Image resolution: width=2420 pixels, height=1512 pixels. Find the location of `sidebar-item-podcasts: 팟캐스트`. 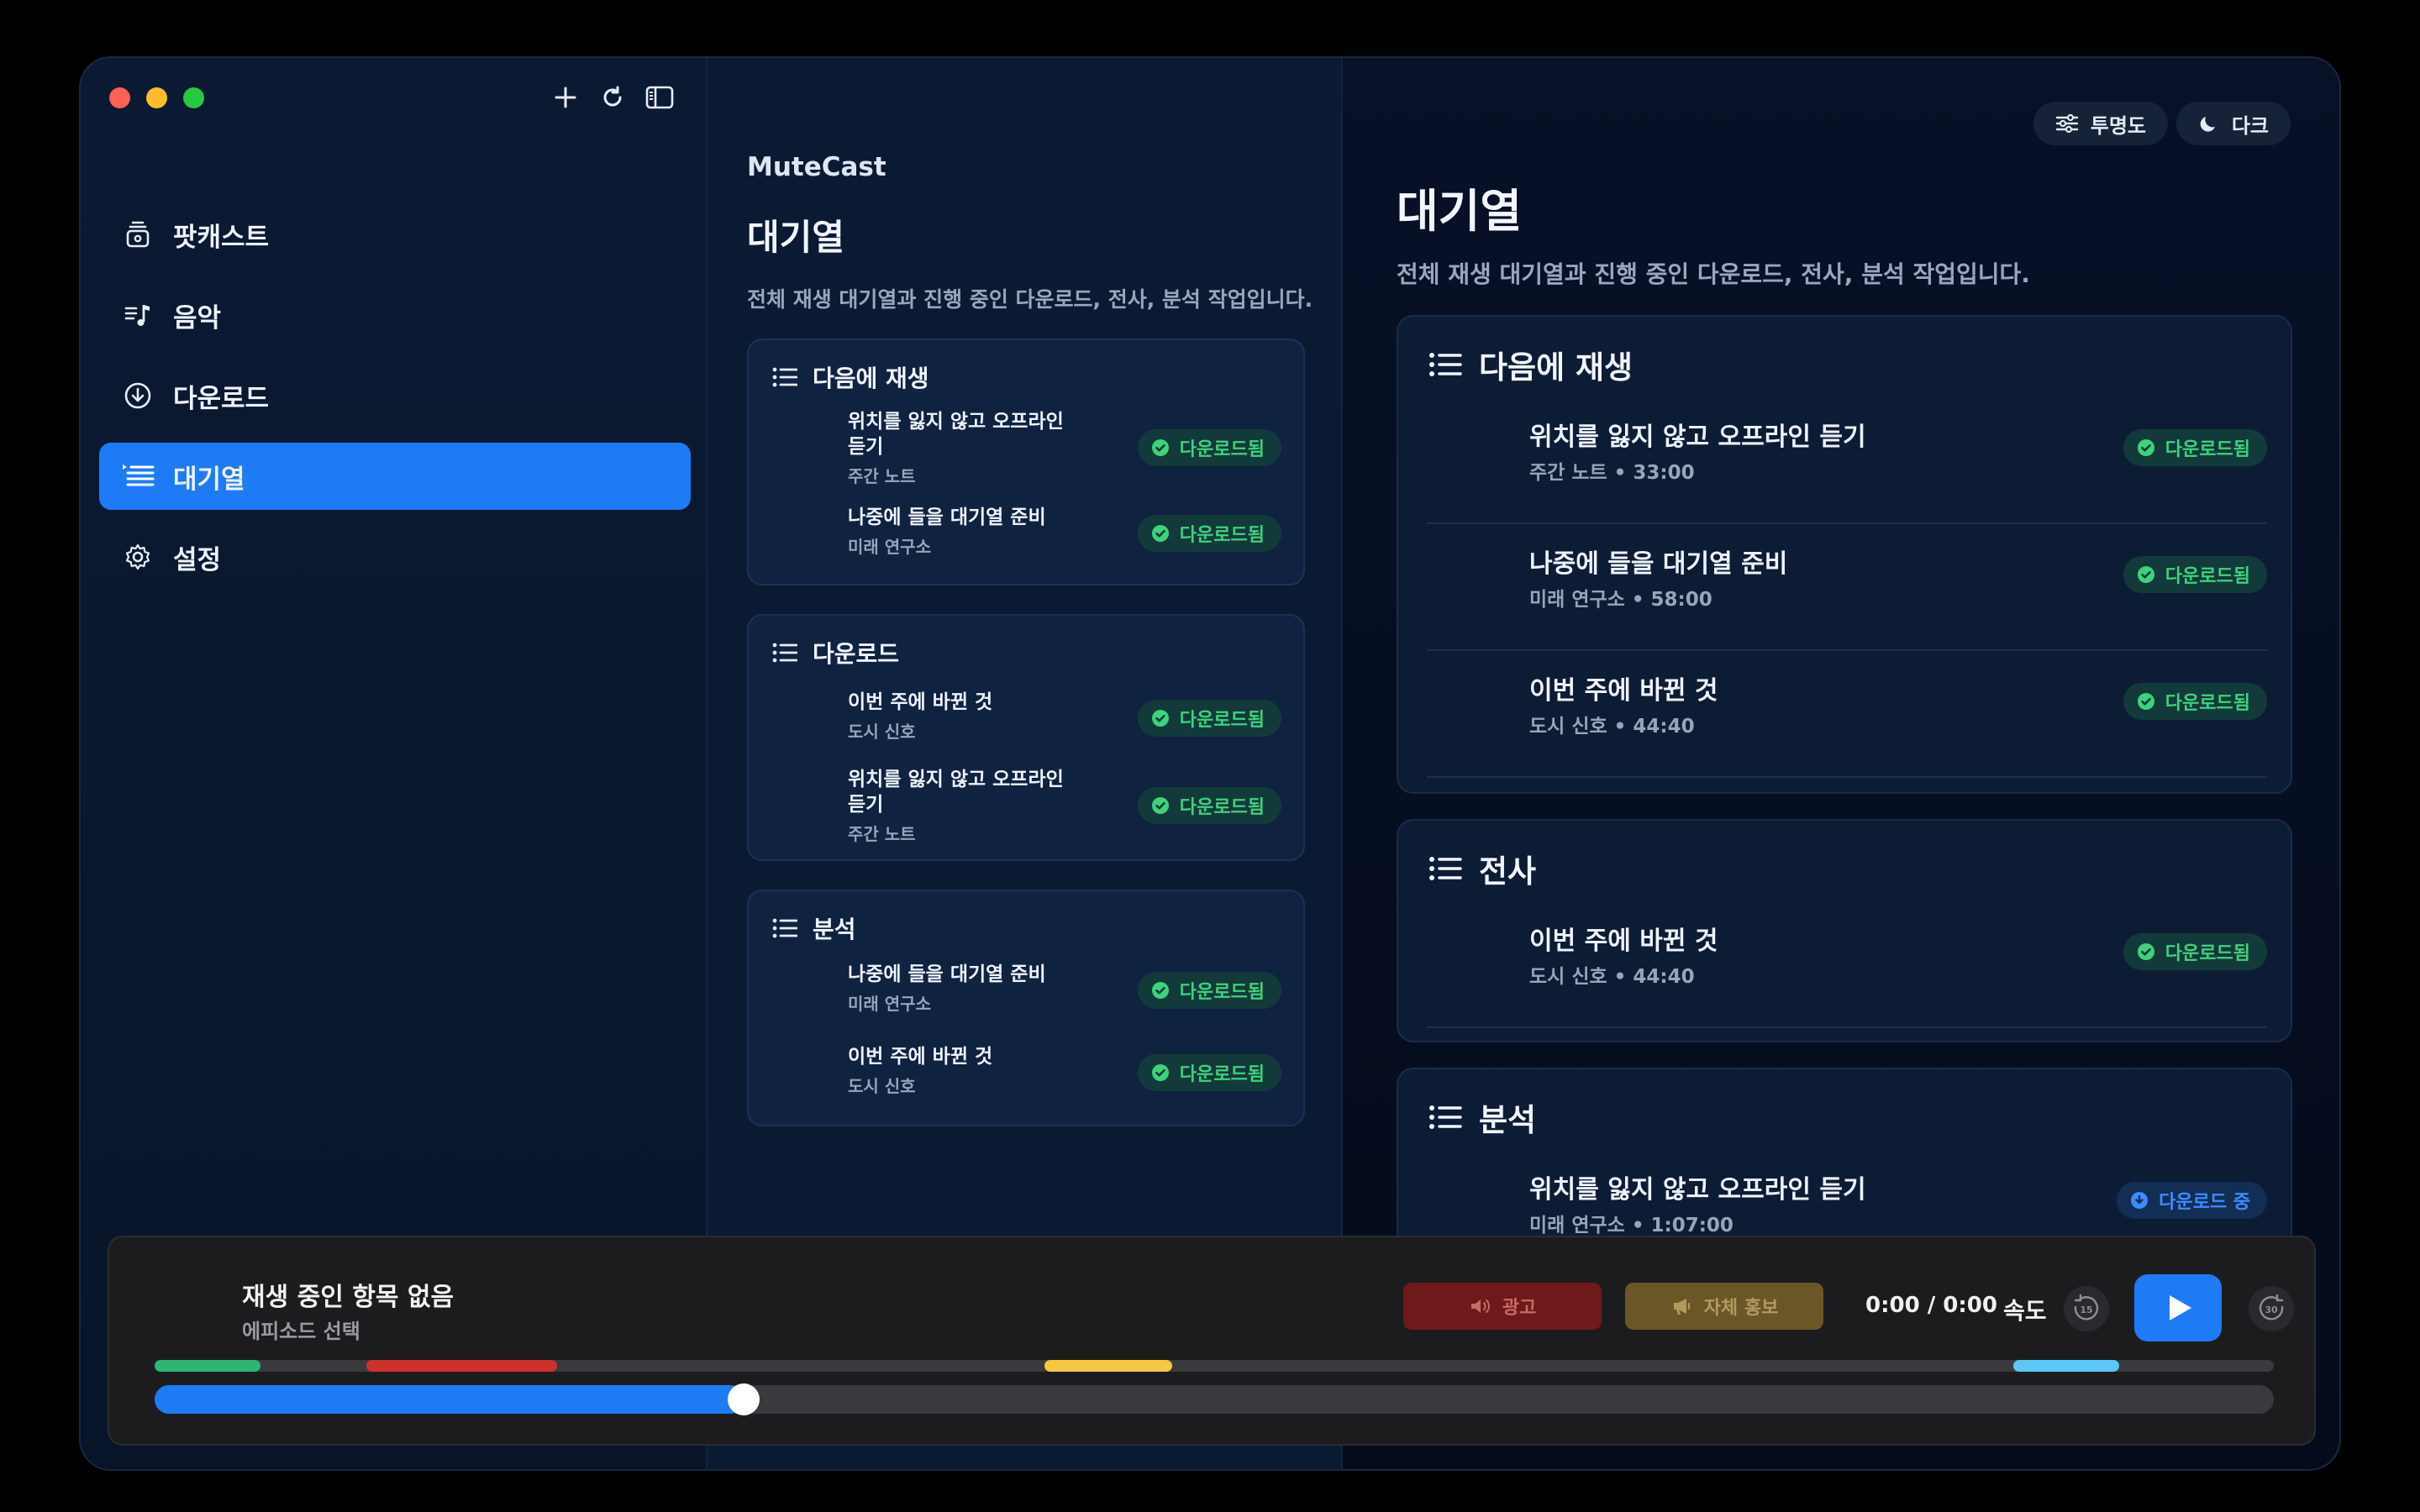

sidebar-item-podcasts: 팟캐스트 is located at coordinates (395, 234).